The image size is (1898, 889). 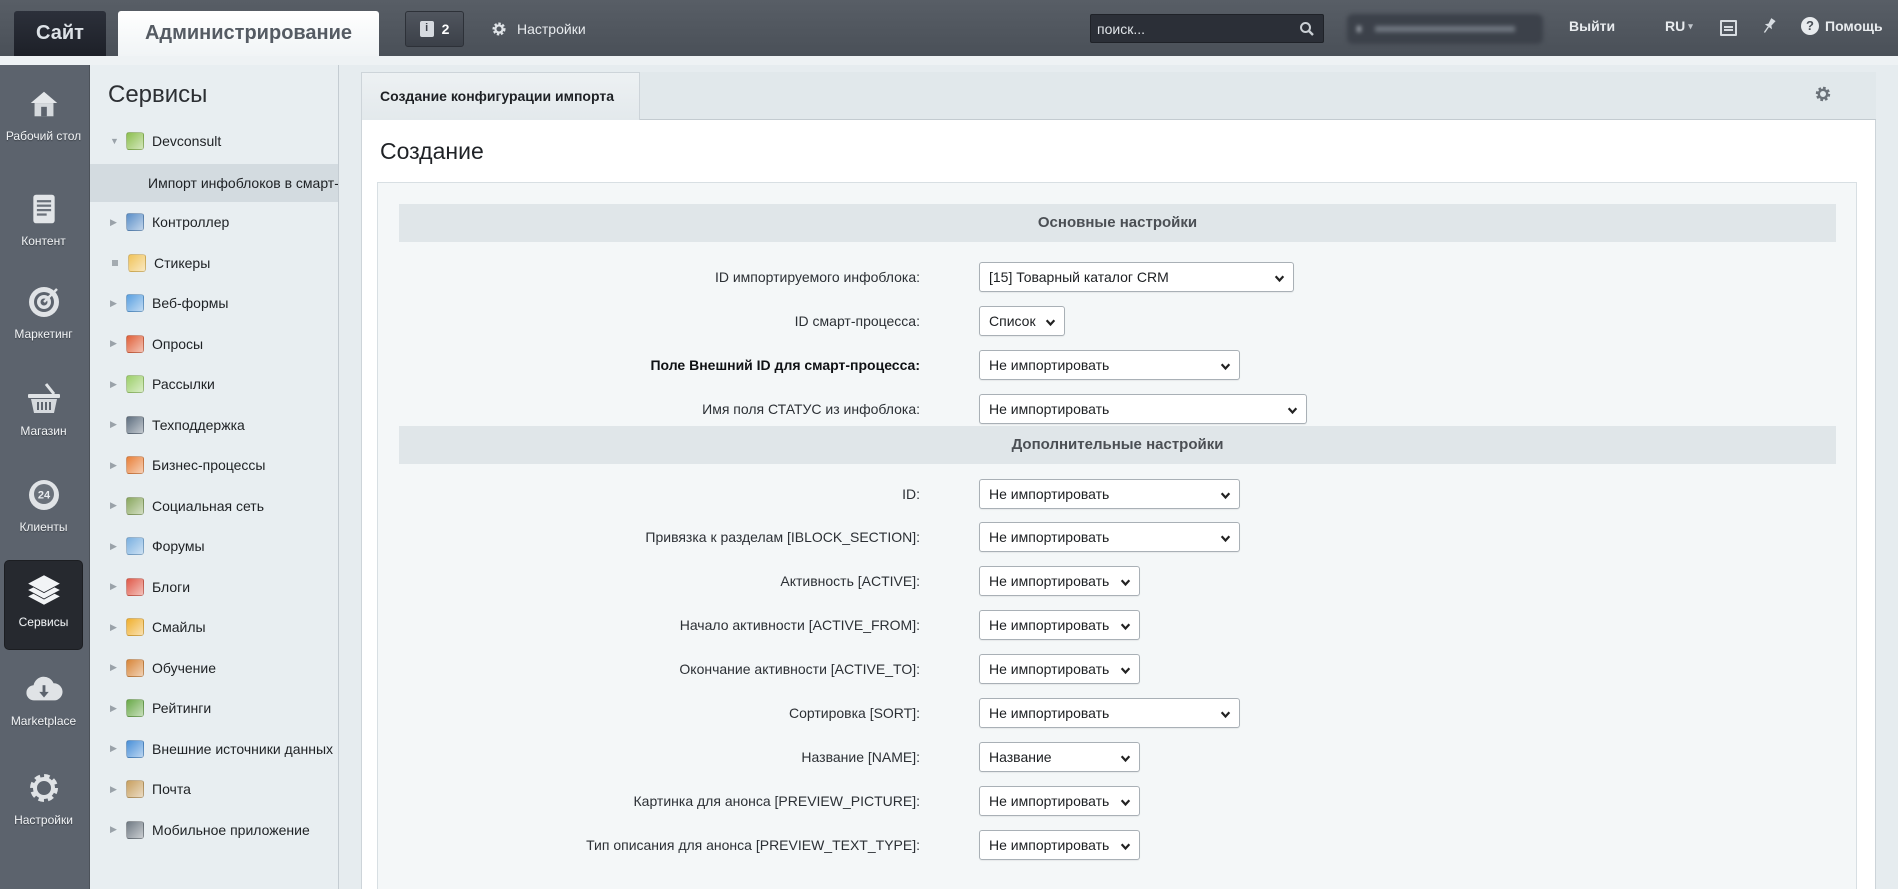 I want to click on tree-item: ▶ Рейтинги, so click(x=214, y=708).